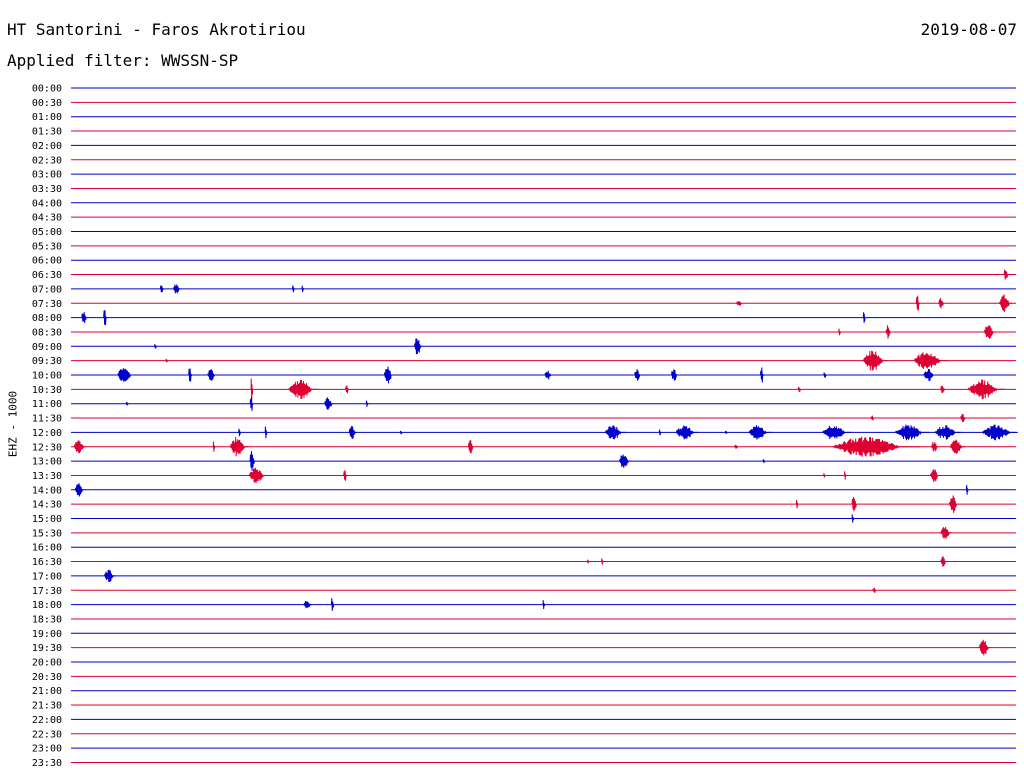 The image size is (1024, 780). I want to click on row-label: 21:00, so click(47, 691).